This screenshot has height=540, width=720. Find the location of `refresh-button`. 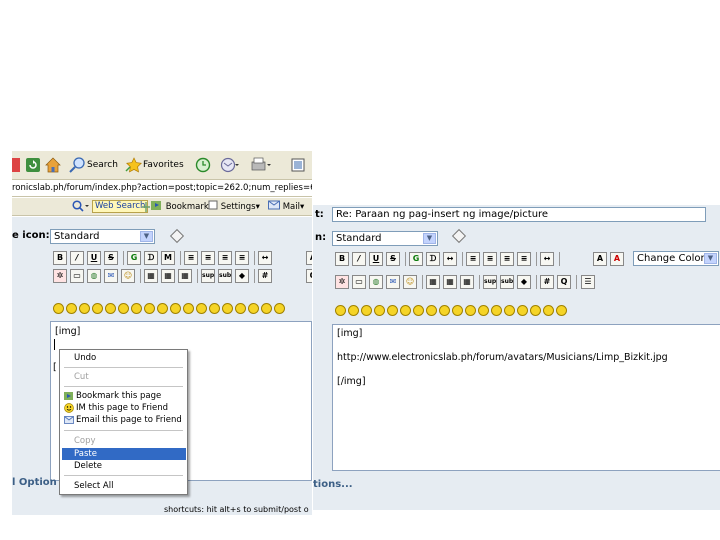

refresh-button is located at coordinates (33, 165).